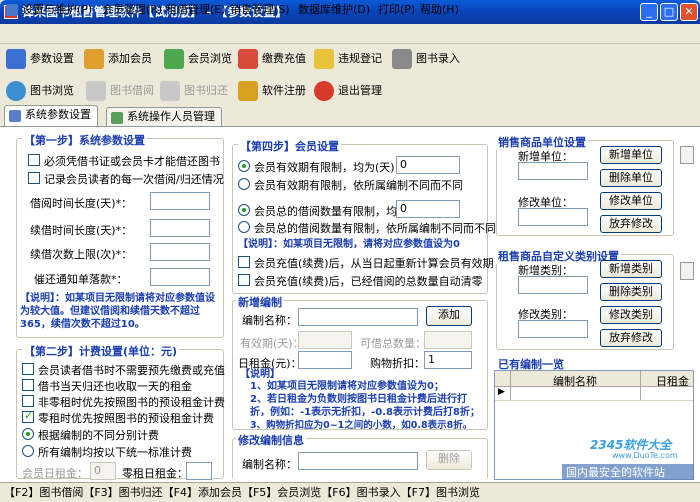  I want to click on grid-col-name: 编制名称, so click(575, 381).